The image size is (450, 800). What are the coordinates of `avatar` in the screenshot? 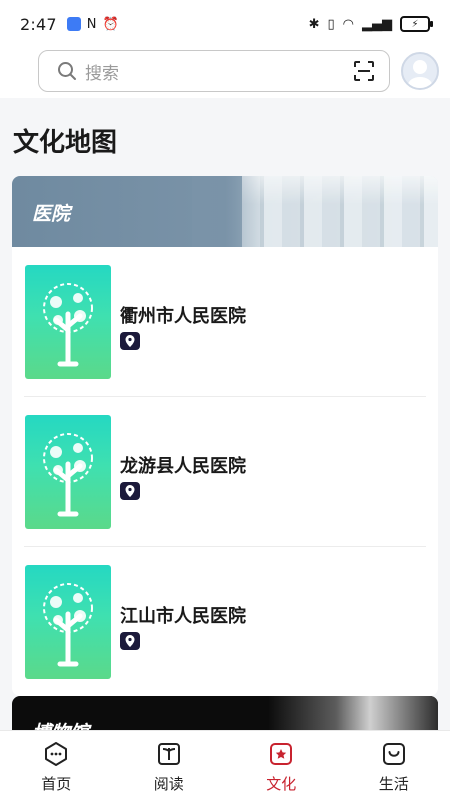 It's located at (420, 71).